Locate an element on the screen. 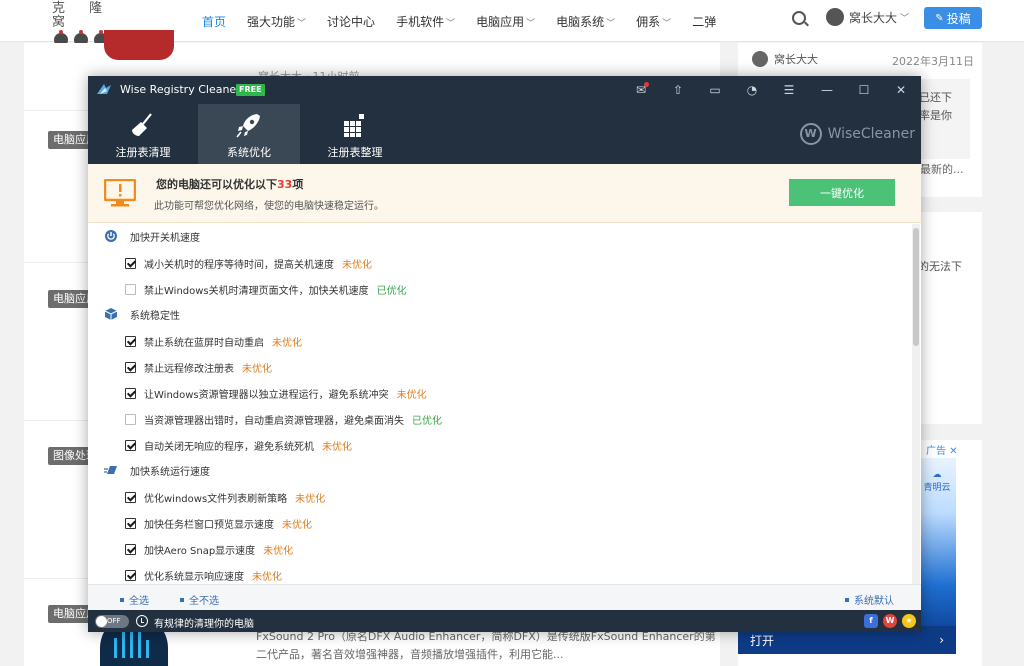 Image resolution: width=1024 pixels, height=666 pixels. feedback-icon: ▭ is located at coordinates (715, 90).